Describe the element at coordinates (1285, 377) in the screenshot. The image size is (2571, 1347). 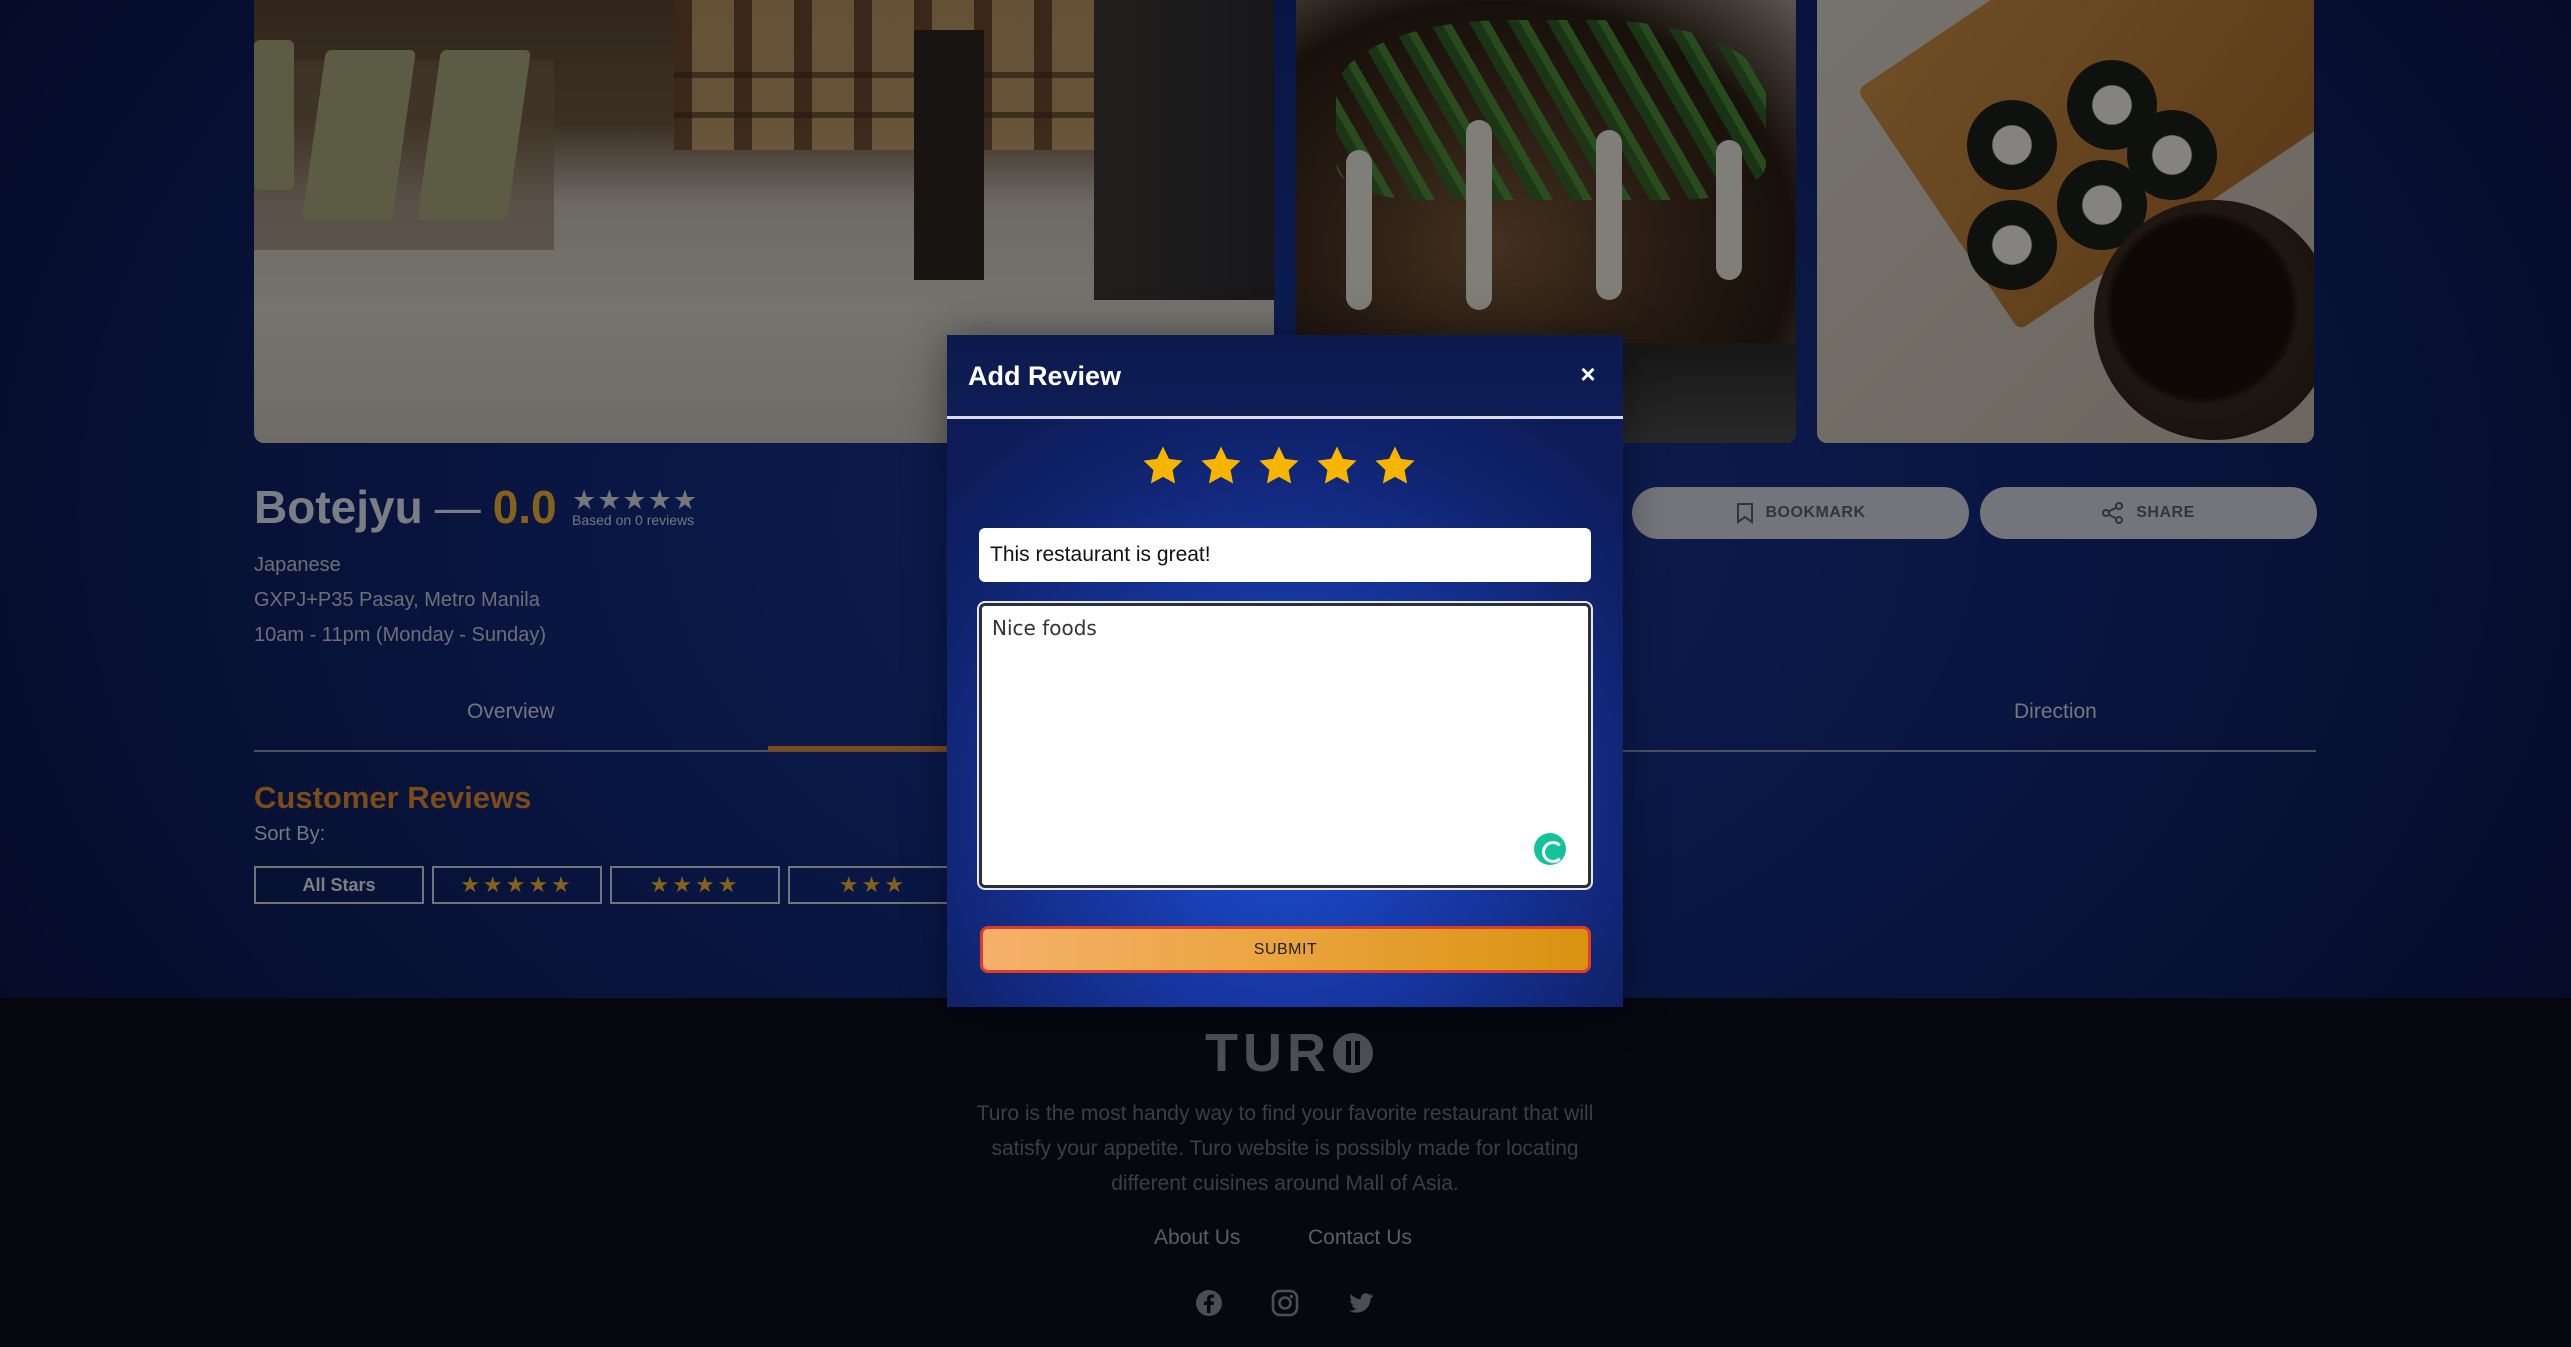
I see `modal-header: Add Review ×` at that location.